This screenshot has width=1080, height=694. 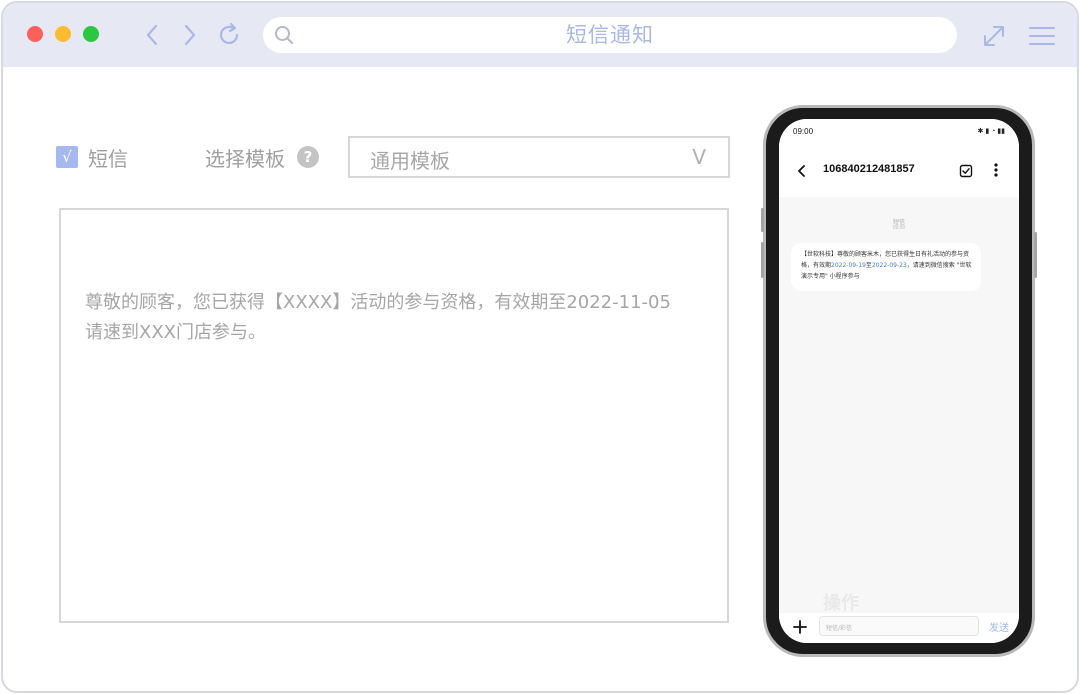 I want to click on compose-bar: 短信/彩信 发送, so click(x=899, y=628).